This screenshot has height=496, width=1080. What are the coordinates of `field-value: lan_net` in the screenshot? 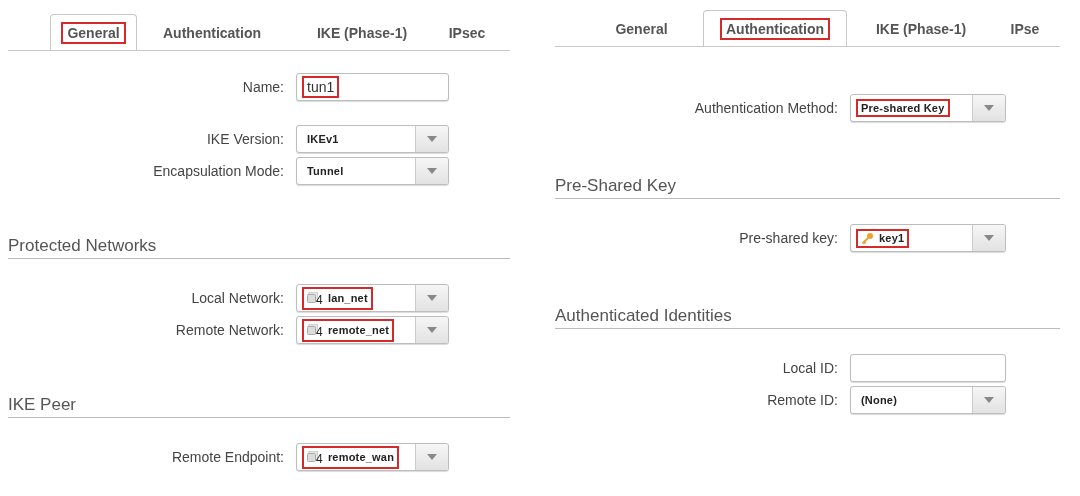 It's located at (347, 298).